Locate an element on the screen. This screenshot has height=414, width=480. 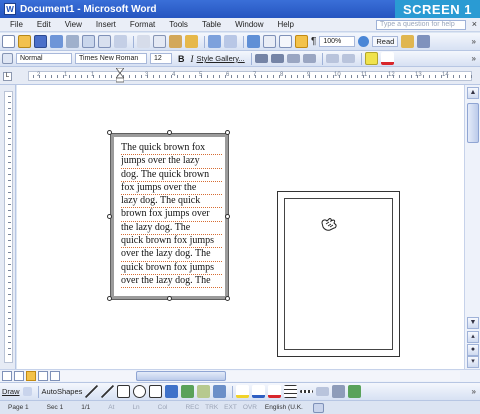
menu-file: File is located at coordinates (16, 24).